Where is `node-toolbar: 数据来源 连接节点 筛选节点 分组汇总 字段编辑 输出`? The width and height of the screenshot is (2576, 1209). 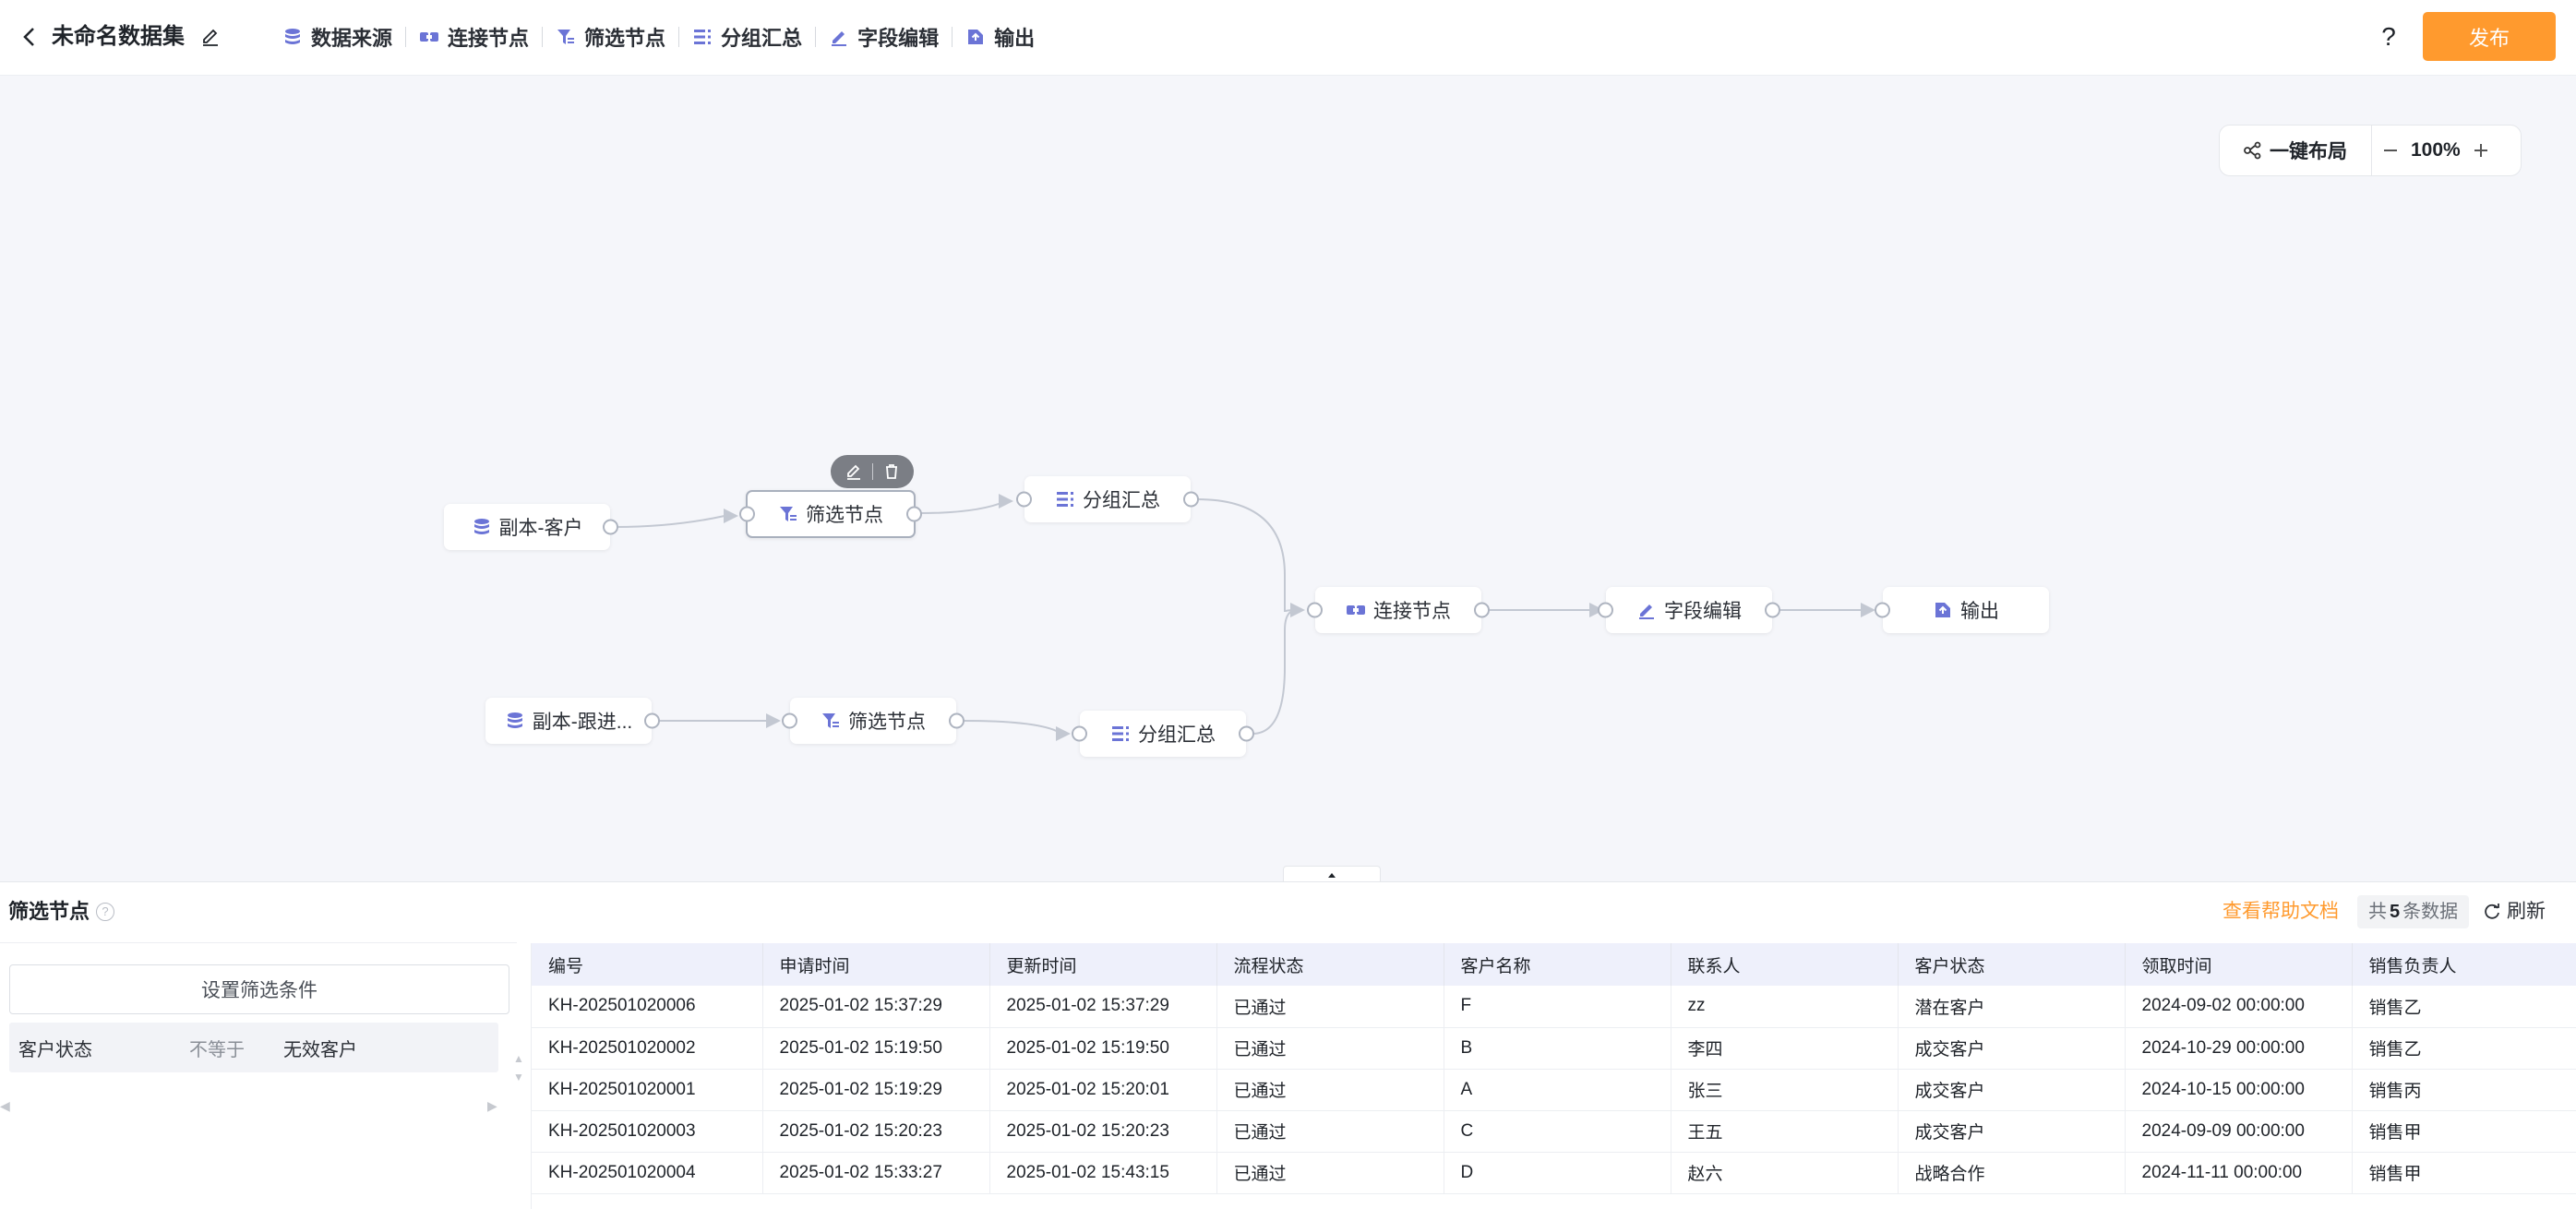
node-toolbar: 数据来源 连接节点 筛选节点 分组汇总 字段编辑 输出 is located at coordinates (659, 37).